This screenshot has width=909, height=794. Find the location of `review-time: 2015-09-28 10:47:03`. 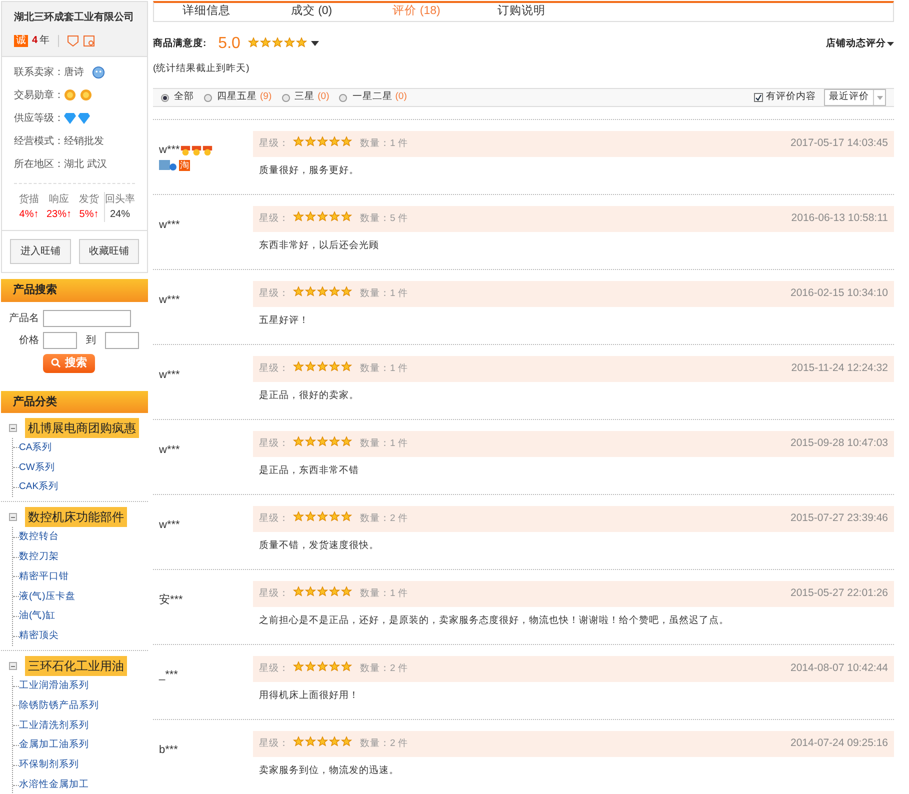

review-time: 2015-09-28 10:47:03 is located at coordinates (839, 444).